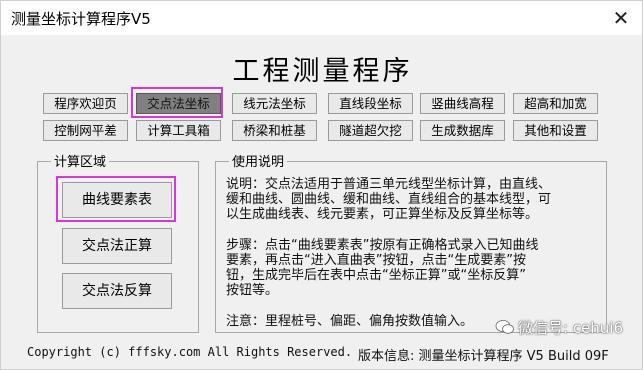 This screenshot has height=370, width=643. I want to click on title-bar: 测量坐标计算程序V5 ✕, so click(321, 18).